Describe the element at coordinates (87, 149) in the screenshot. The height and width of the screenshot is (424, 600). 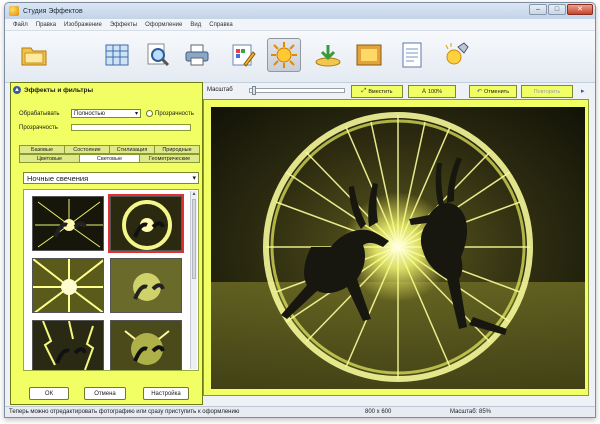
I see `tab-state: Состояние` at that location.